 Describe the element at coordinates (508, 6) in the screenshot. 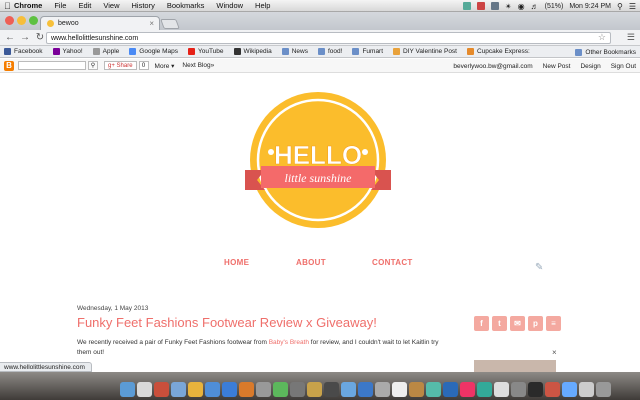

I see `bluetooth-icon: ✴` at that location.